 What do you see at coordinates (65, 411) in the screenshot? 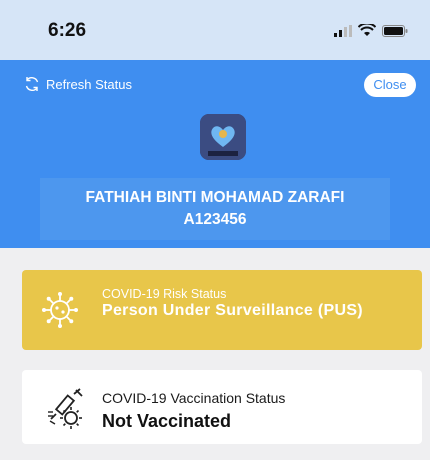
I see `syringe-virus-icon` at bounding box center [65, 411].